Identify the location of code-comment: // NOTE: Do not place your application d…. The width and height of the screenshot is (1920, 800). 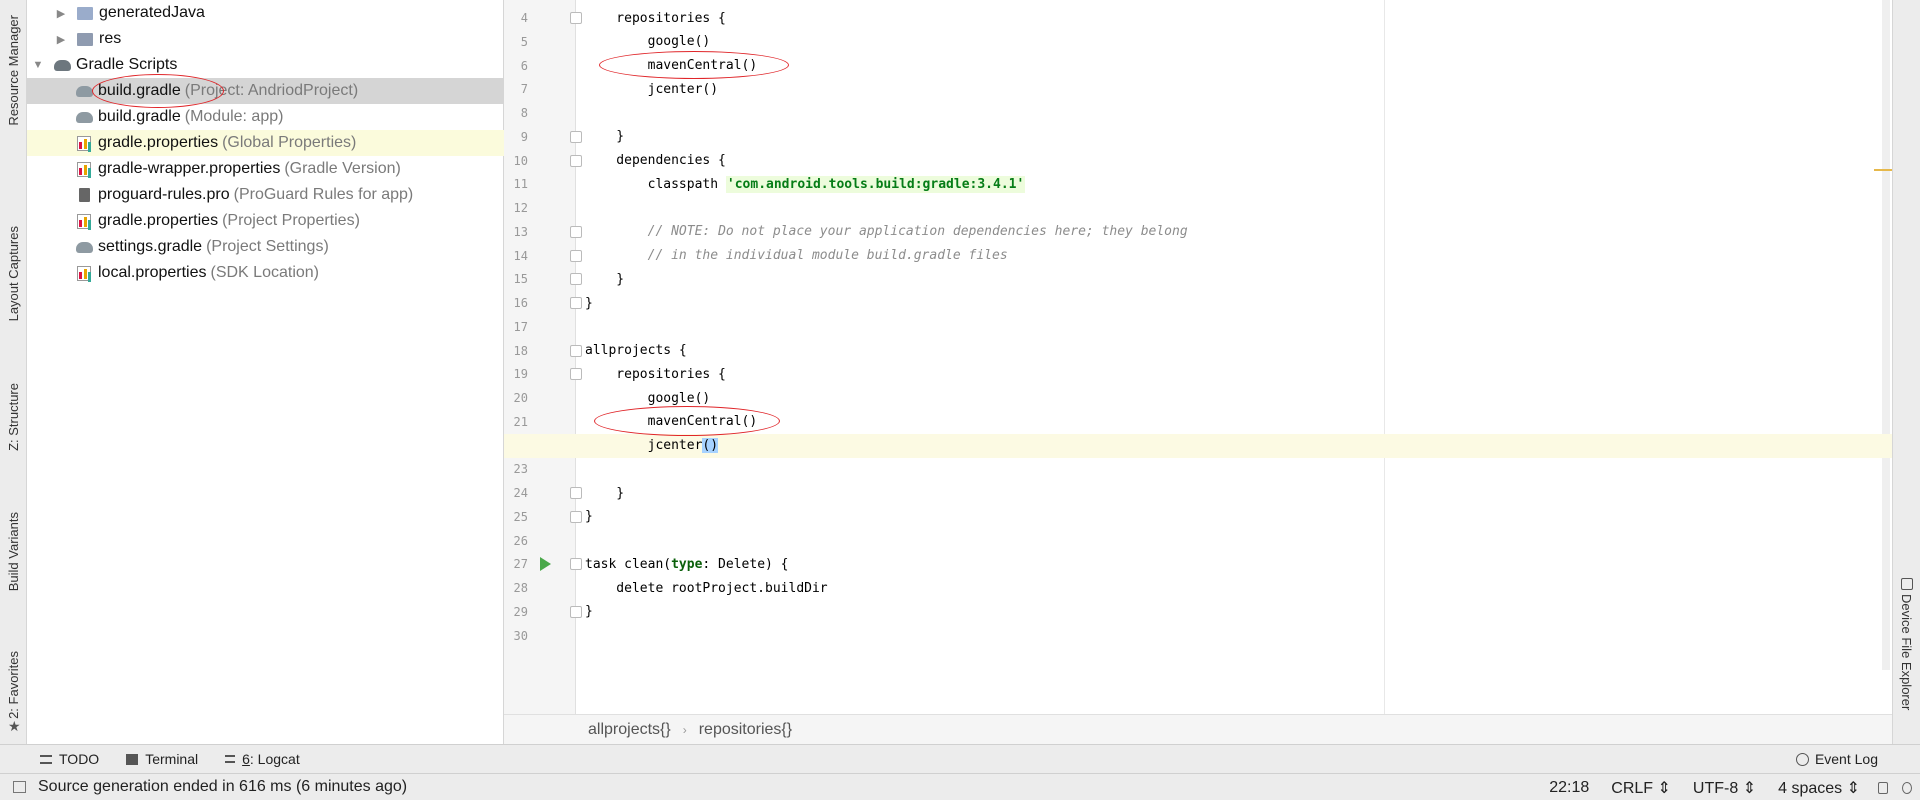
(917, 232).